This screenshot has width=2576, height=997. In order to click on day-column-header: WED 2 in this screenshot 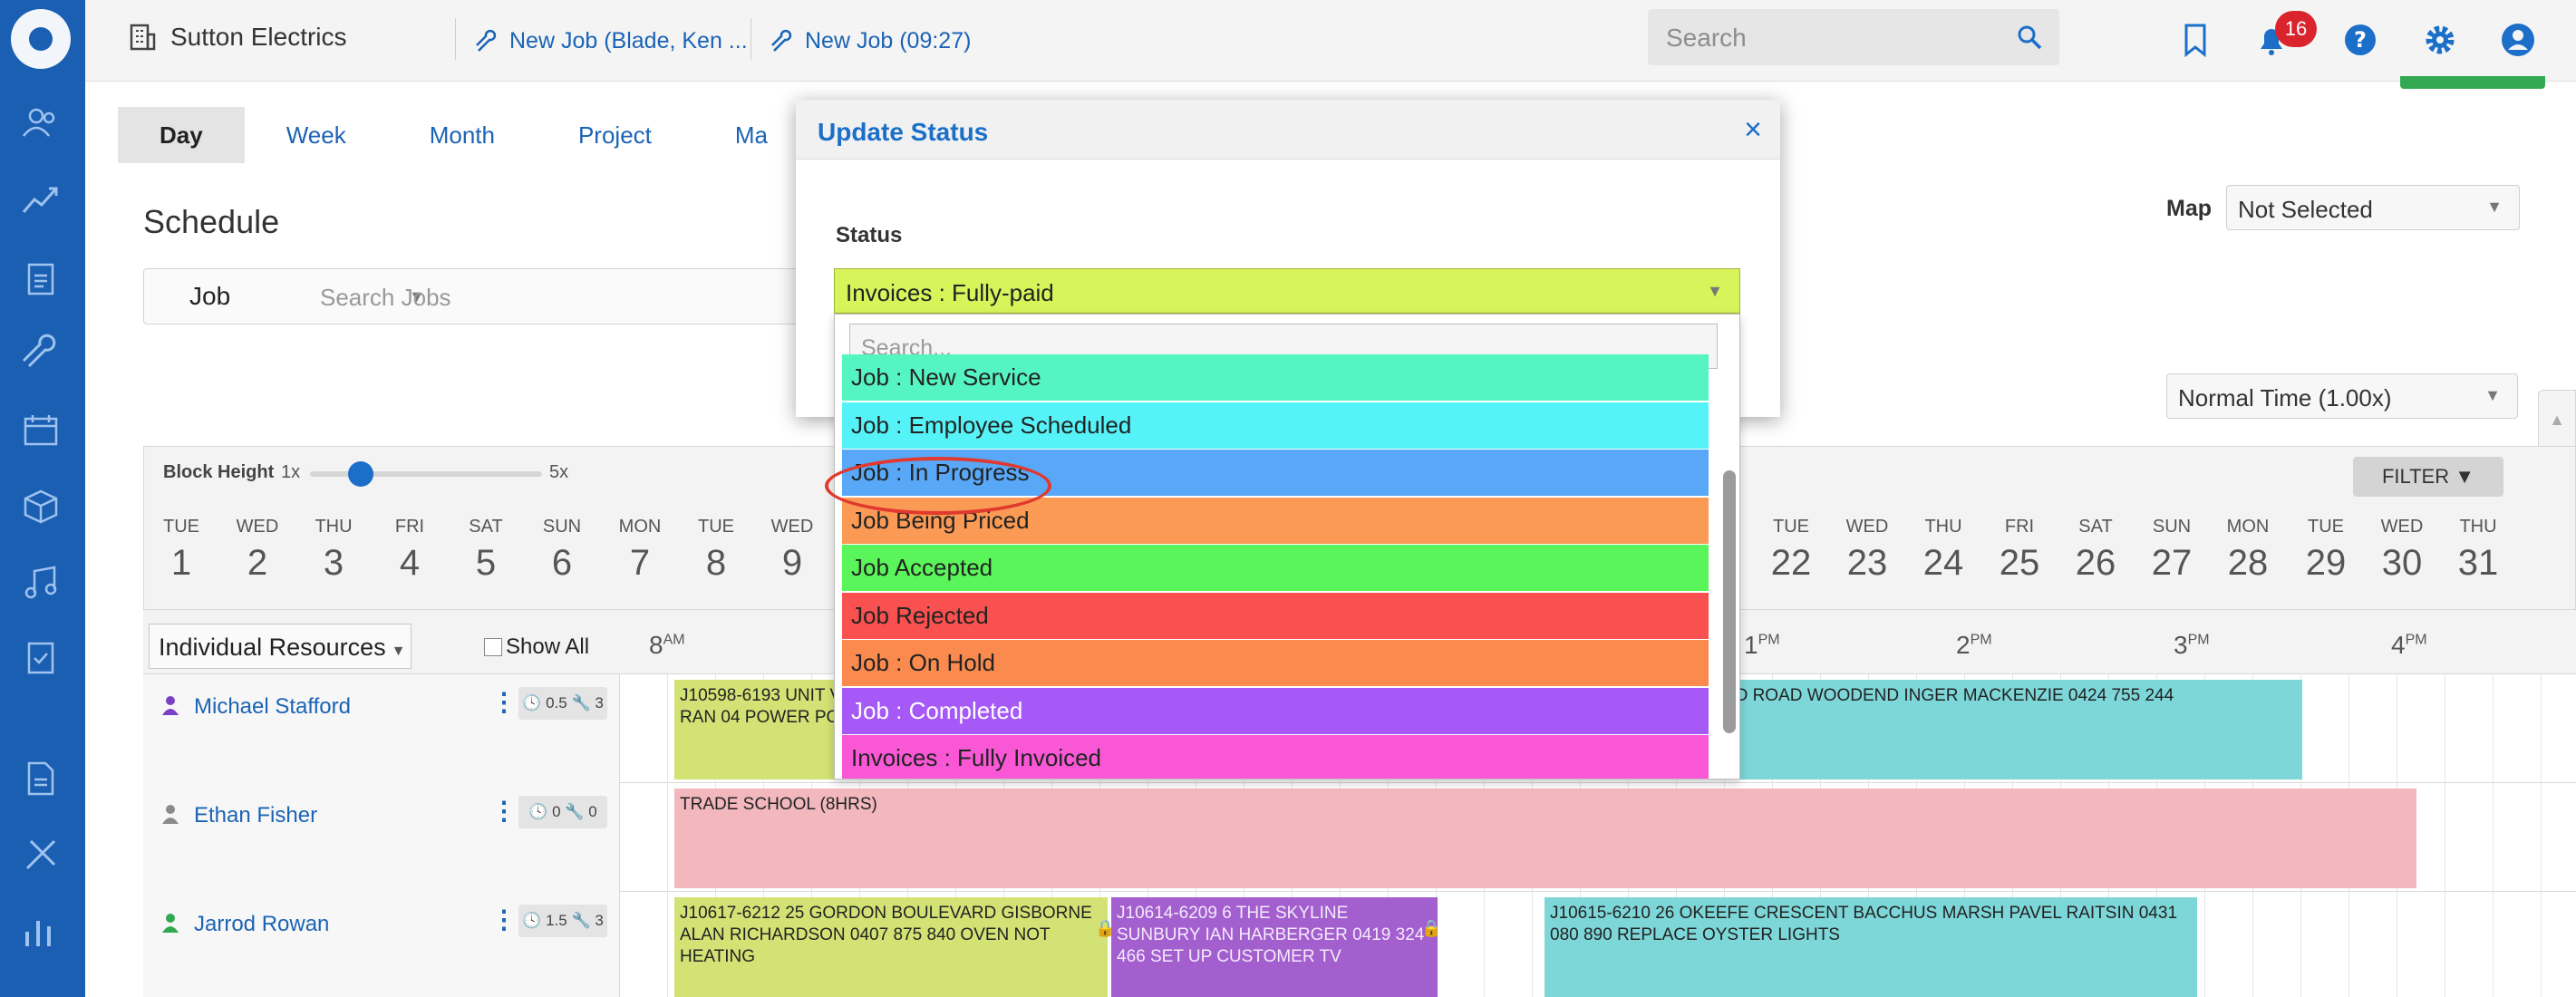, I will do `click(257, 550)`.